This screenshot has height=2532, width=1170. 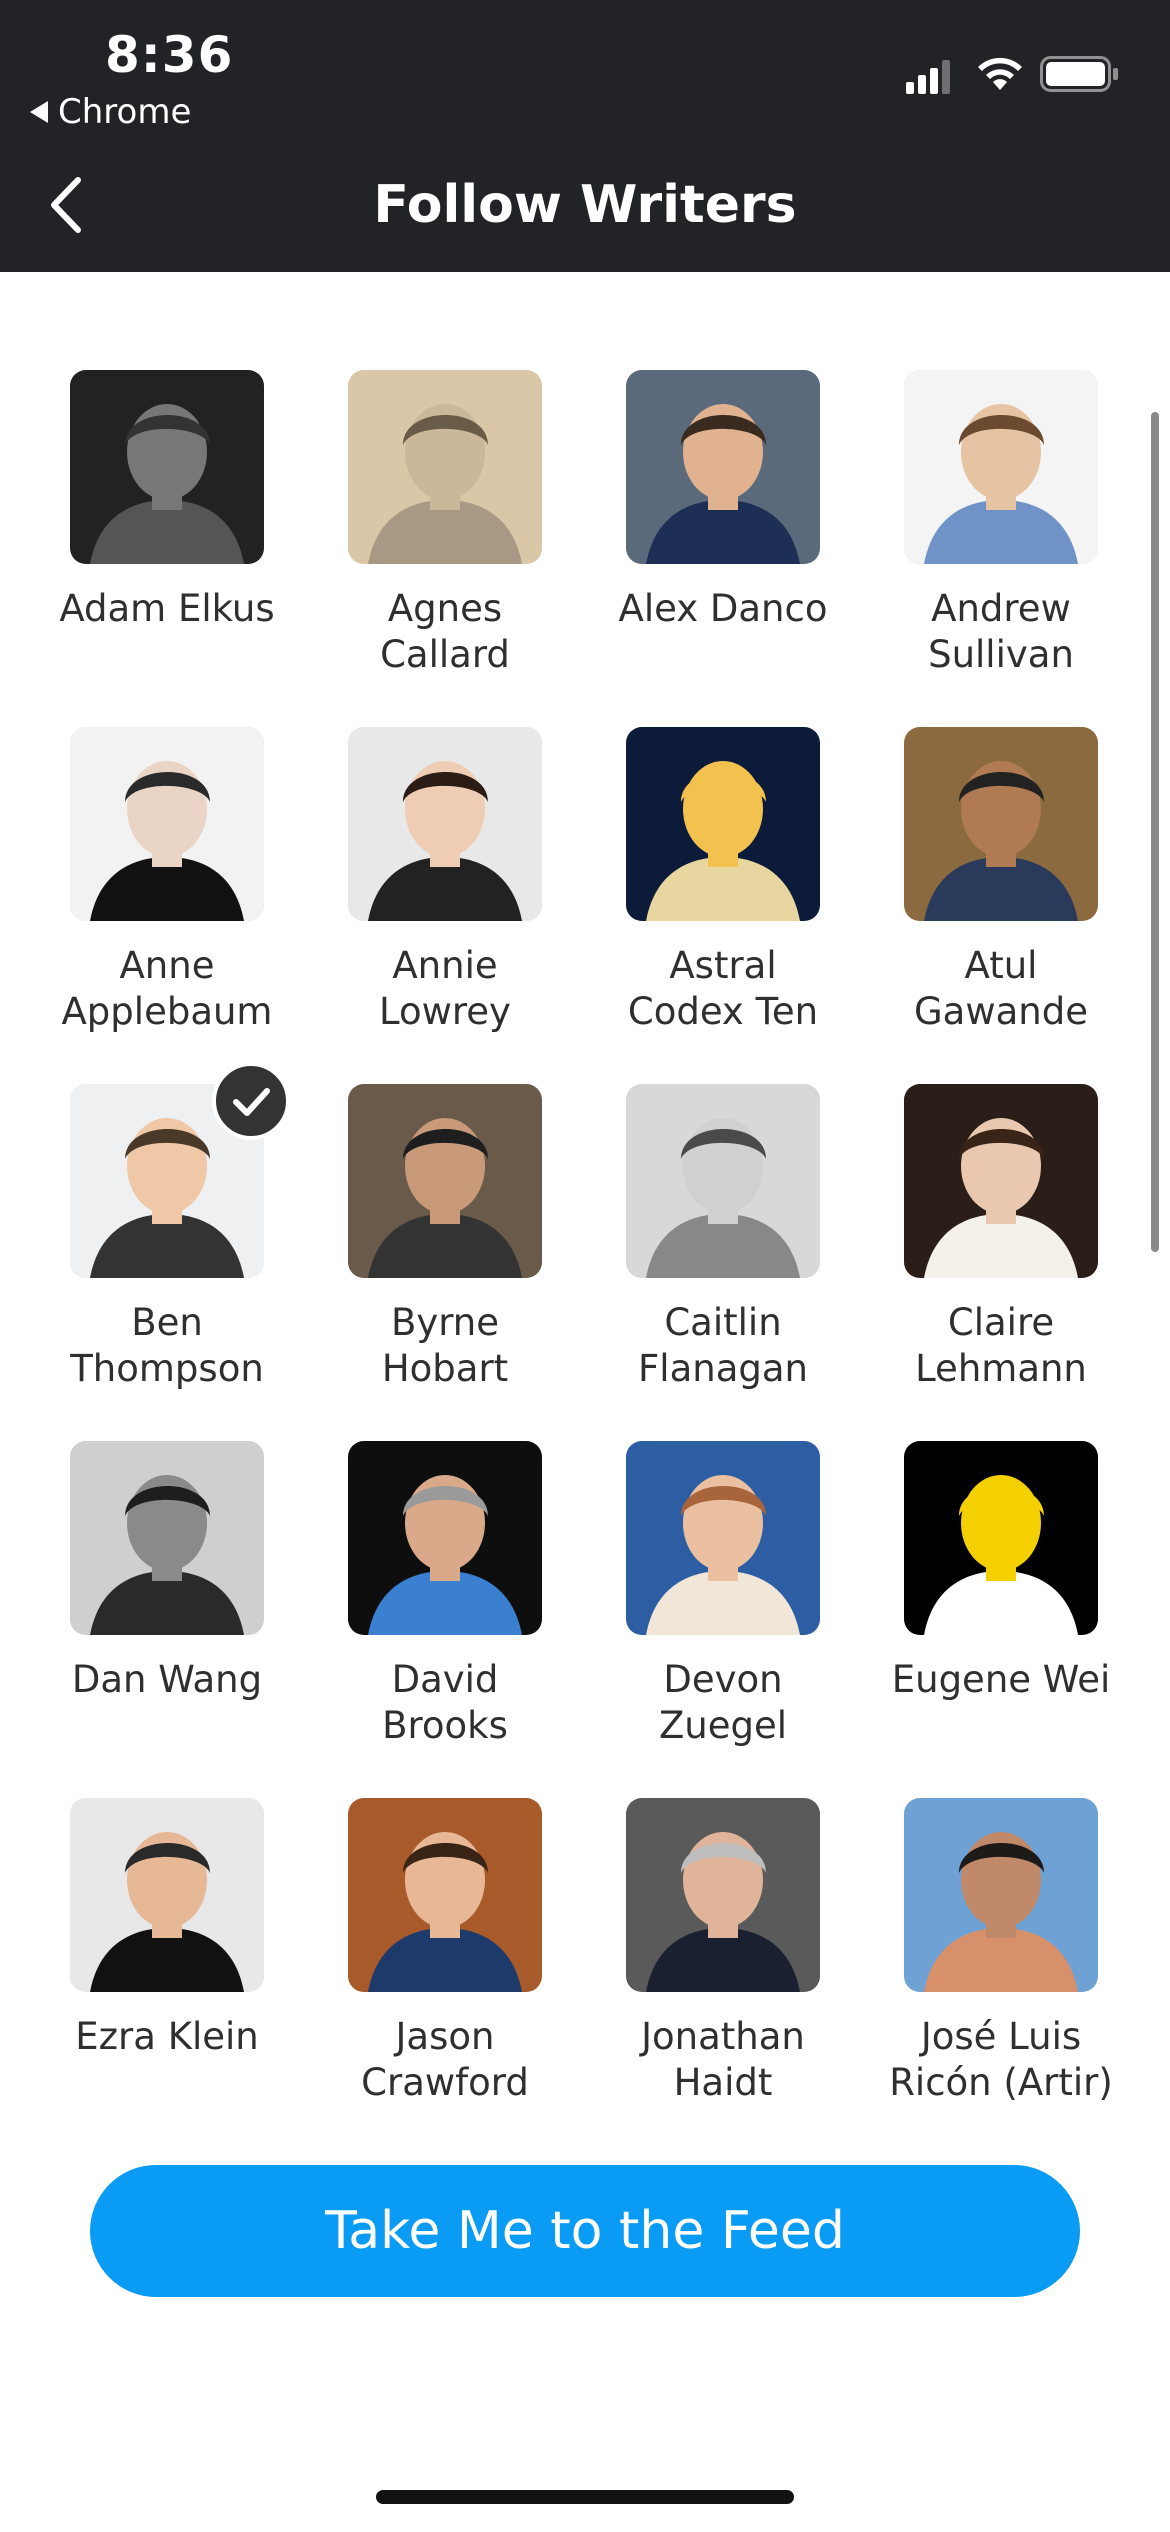 I want to click on status-time: 8:36, so click(x=169, y=55).